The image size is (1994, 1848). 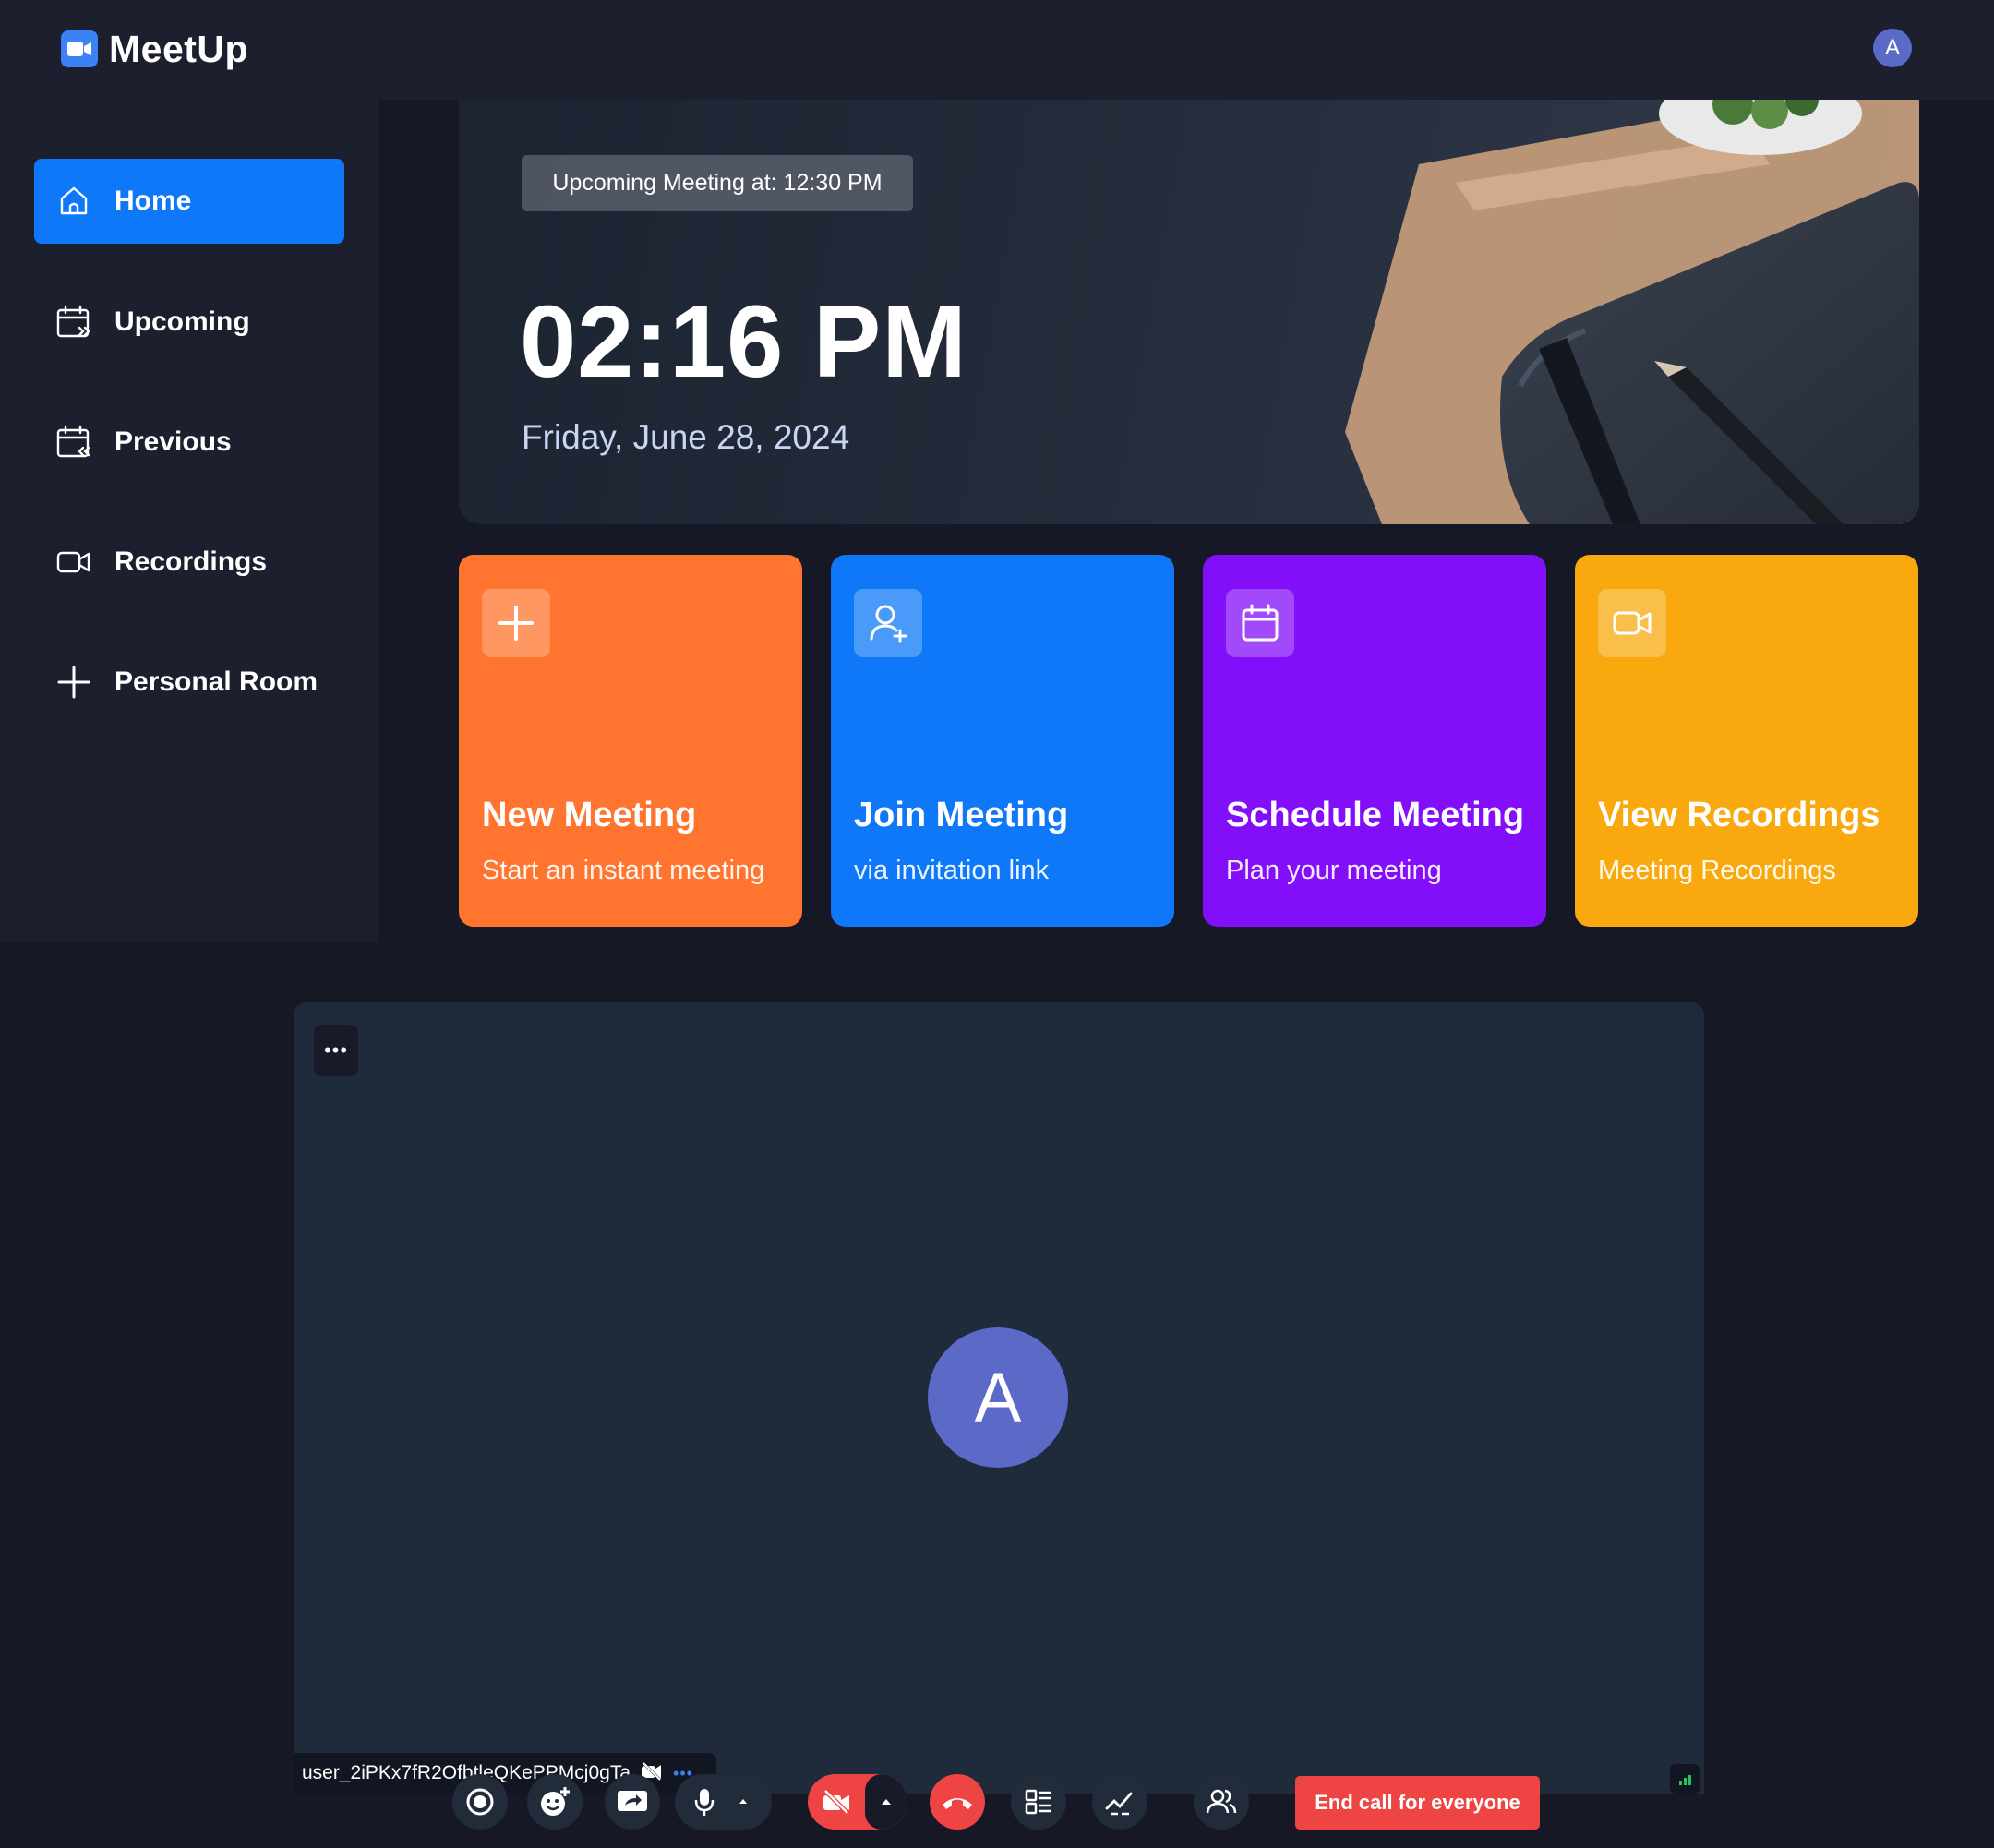 What do you see at coordinates (216, 681) in the screenshot?
I see `sidebar-item-label: Personal Room` at bounding box center [216, 681].